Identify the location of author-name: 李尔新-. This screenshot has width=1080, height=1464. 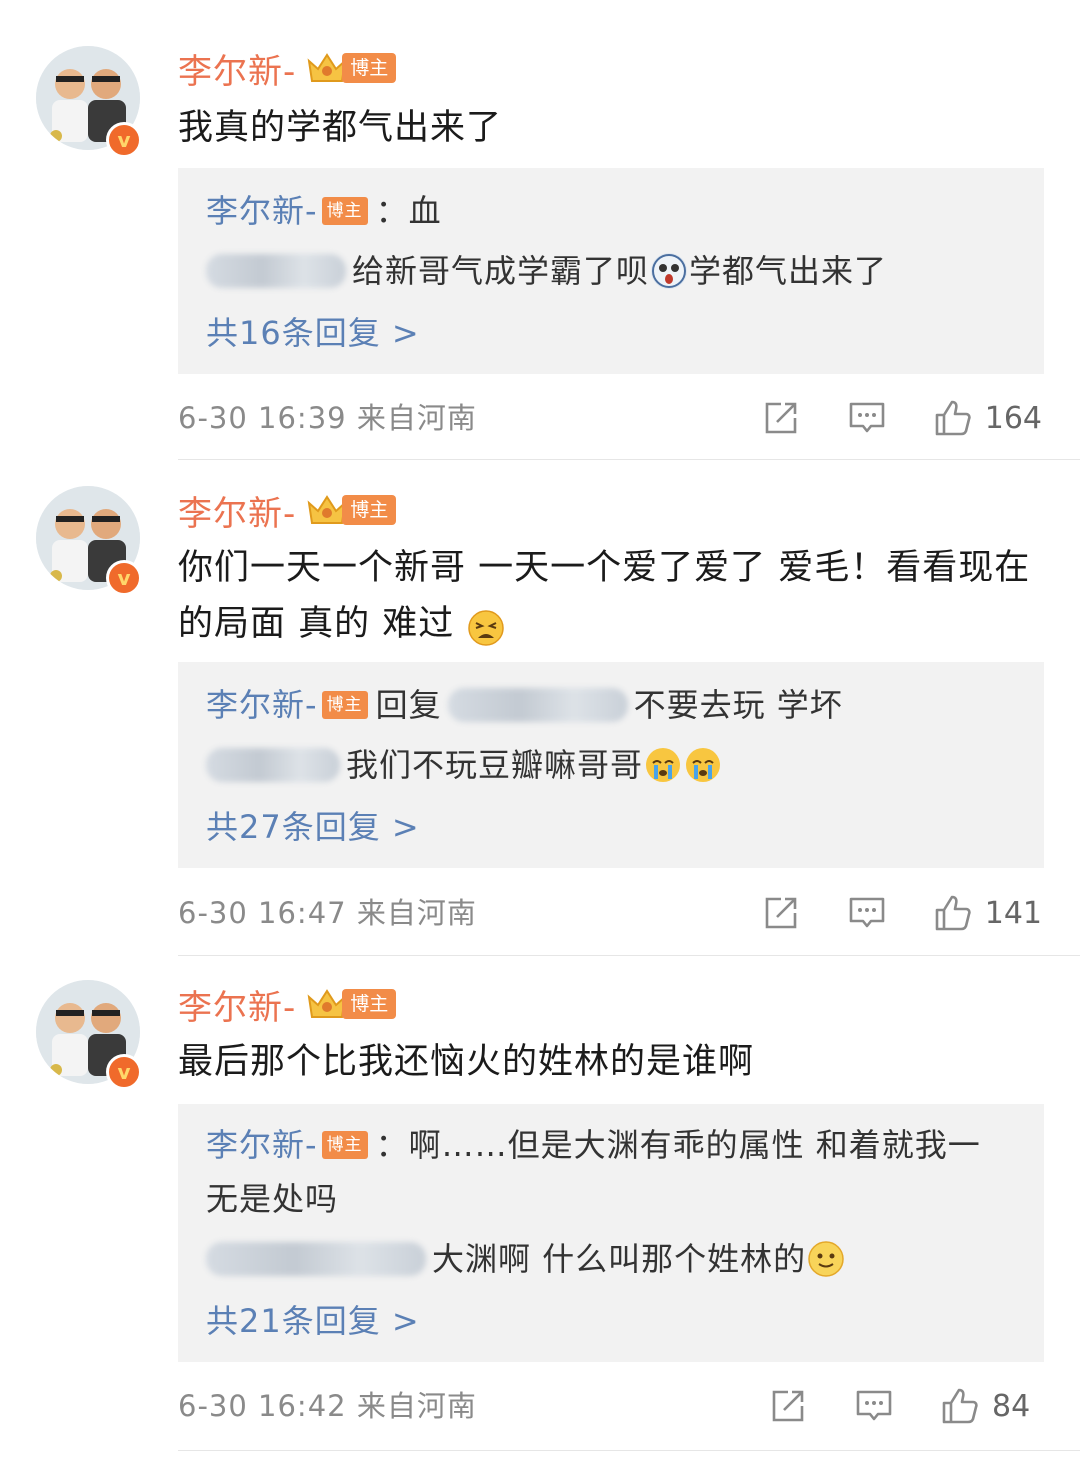
(237, 1004).